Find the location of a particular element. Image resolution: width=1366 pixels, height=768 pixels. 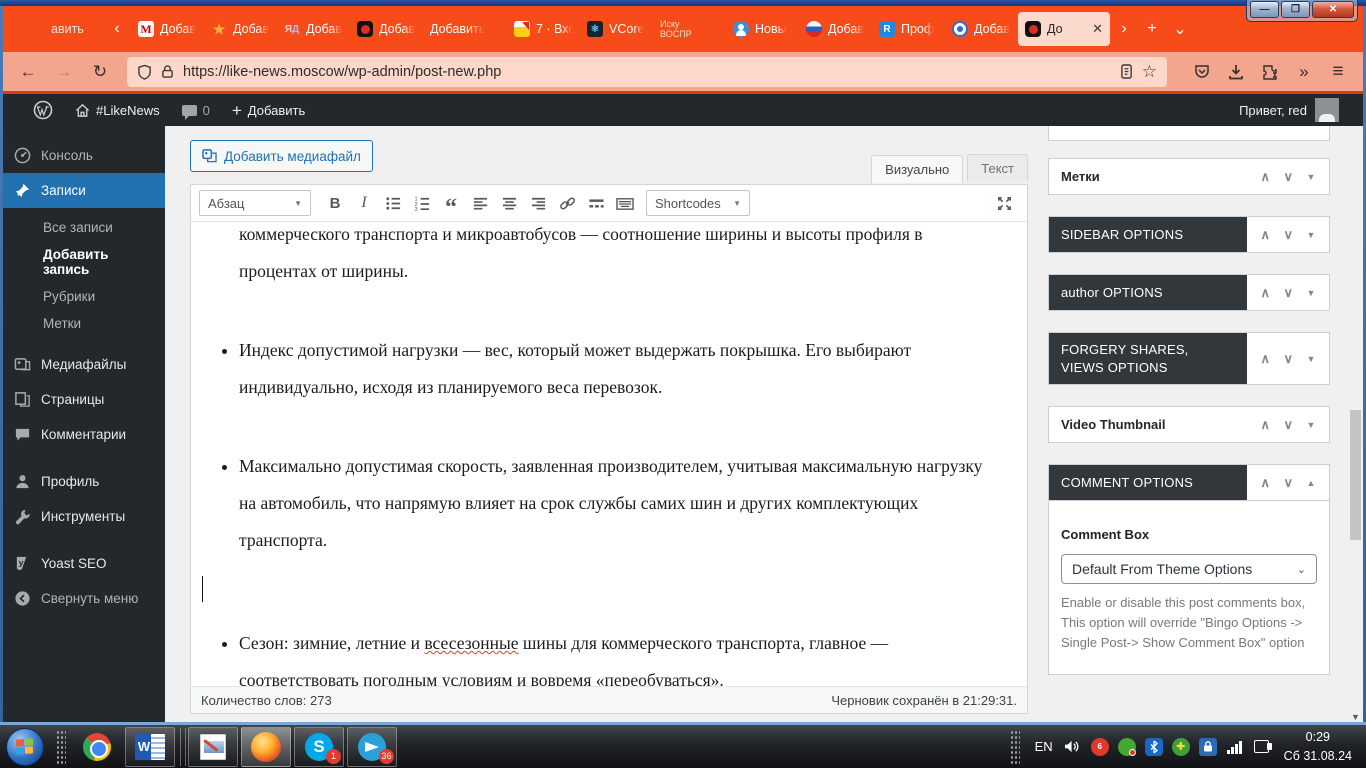

align-right-button is located at coordinates (538, 203).